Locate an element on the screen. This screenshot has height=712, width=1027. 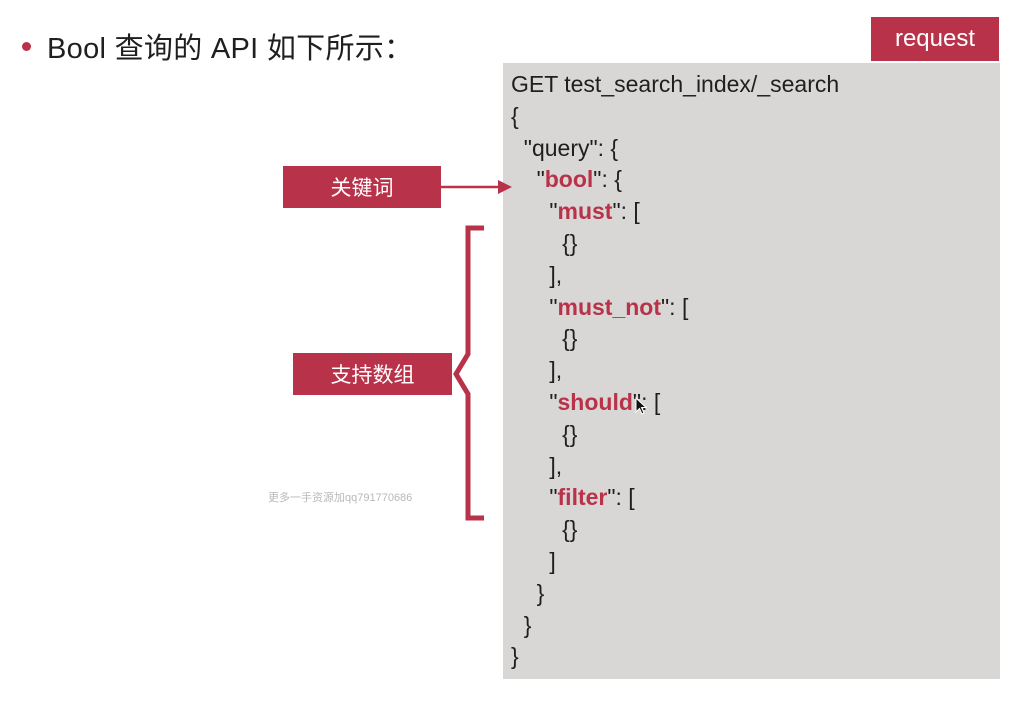
code-keyword-bool: bool is located at coordinates (569, 179).